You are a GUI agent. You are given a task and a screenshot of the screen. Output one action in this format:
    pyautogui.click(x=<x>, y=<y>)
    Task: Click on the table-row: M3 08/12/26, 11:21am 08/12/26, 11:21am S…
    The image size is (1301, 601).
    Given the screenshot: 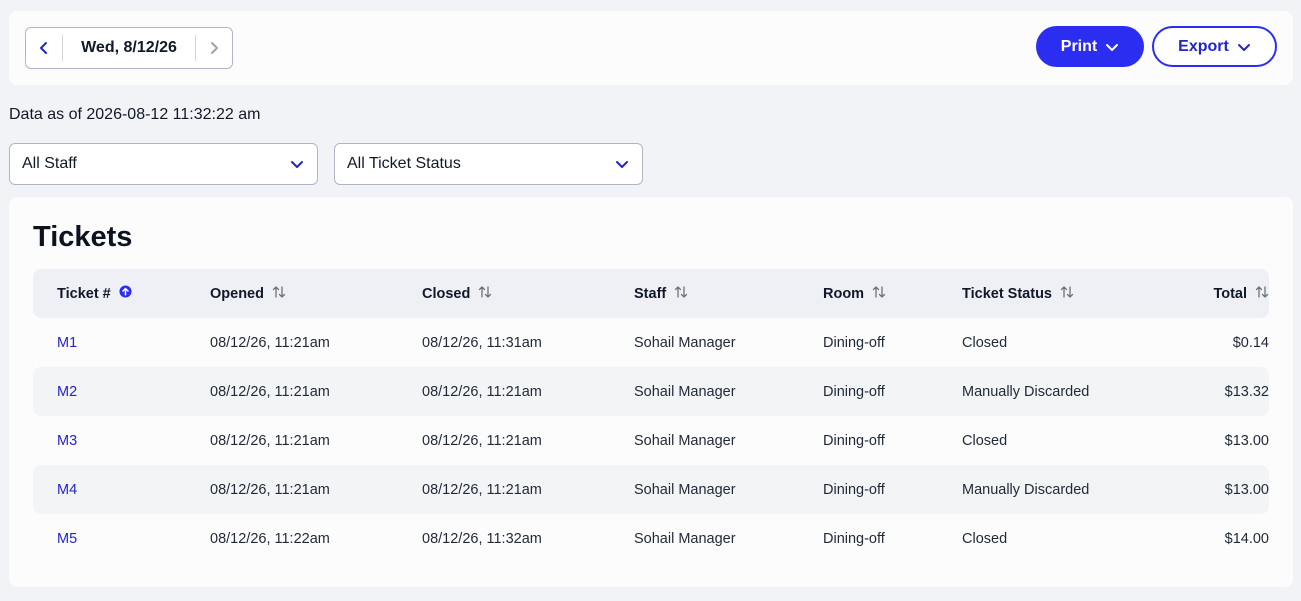 What is the action you would take?
    pyautogui.click(x=651, y=440)
    